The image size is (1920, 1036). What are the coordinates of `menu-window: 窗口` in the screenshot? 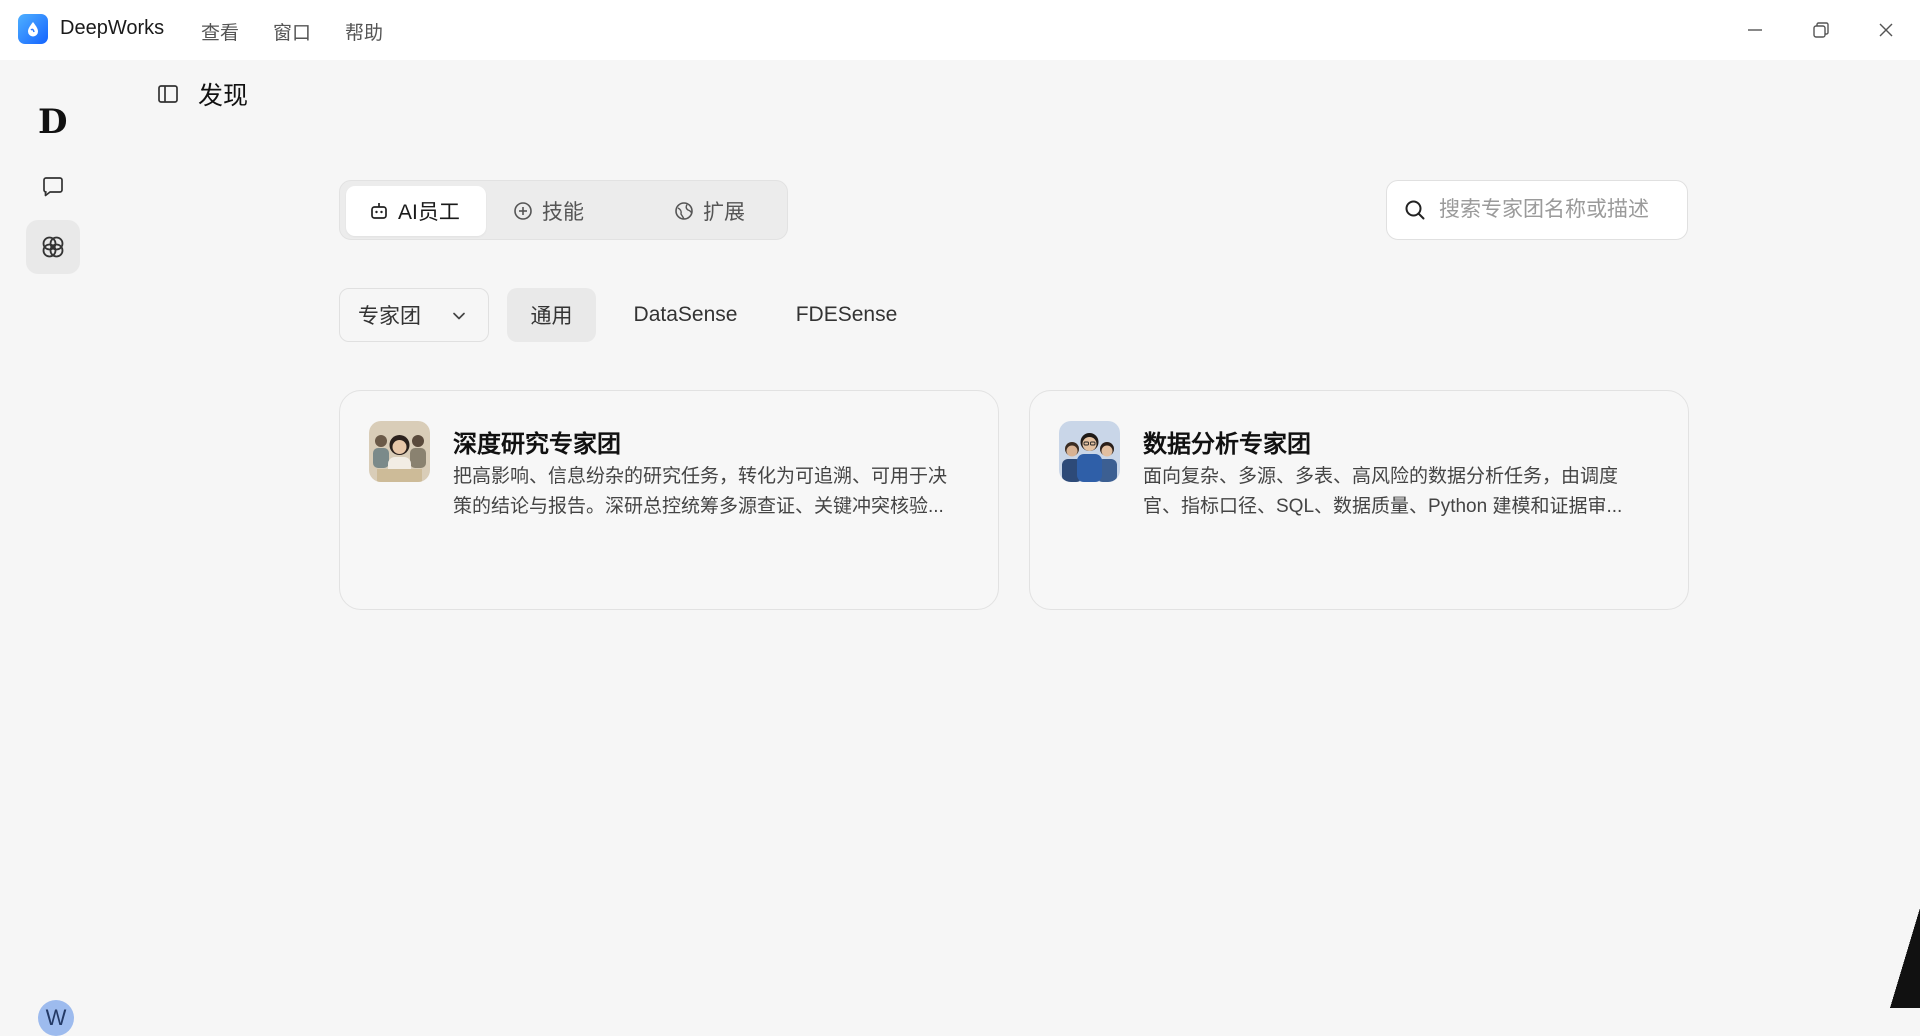 It's located at (292, 31).